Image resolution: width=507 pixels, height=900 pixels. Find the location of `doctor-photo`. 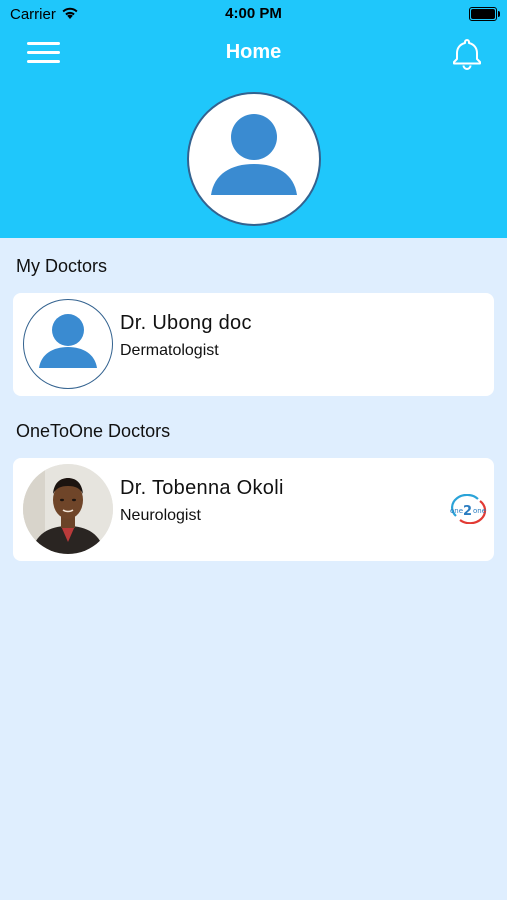

doctor-photo is located at coordinates (68, 509).